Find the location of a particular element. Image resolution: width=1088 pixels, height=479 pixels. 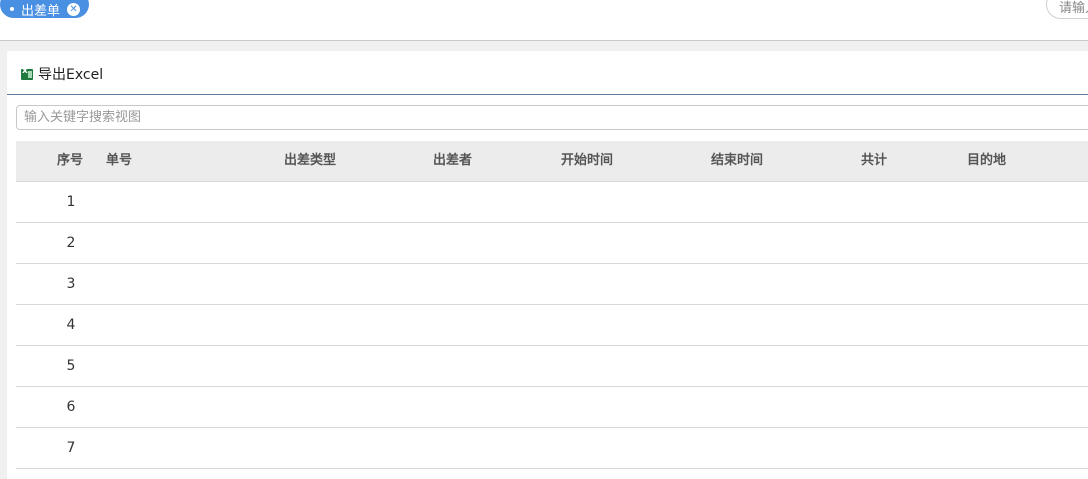

column-header-end-time: 结束时间 is located at coordinates (737, 161).